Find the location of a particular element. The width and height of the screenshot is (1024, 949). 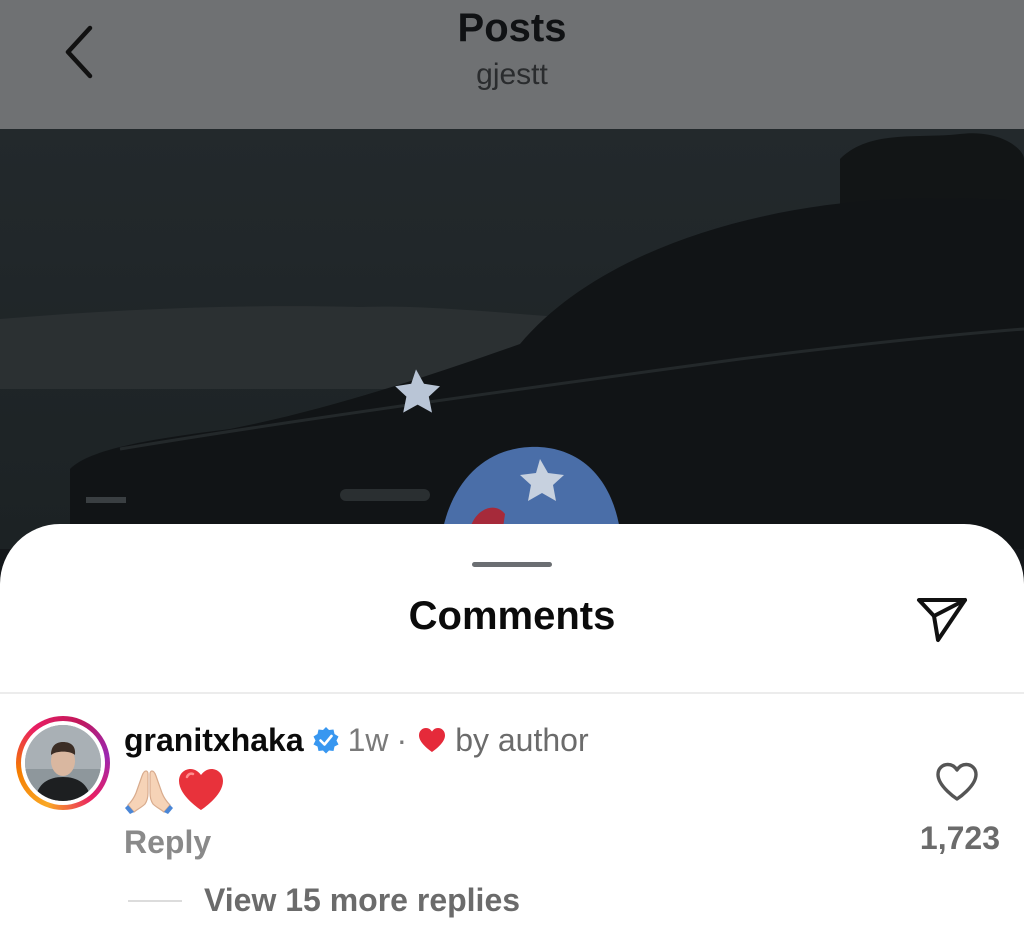

like-comment-button is located at coordinates (957, 782).